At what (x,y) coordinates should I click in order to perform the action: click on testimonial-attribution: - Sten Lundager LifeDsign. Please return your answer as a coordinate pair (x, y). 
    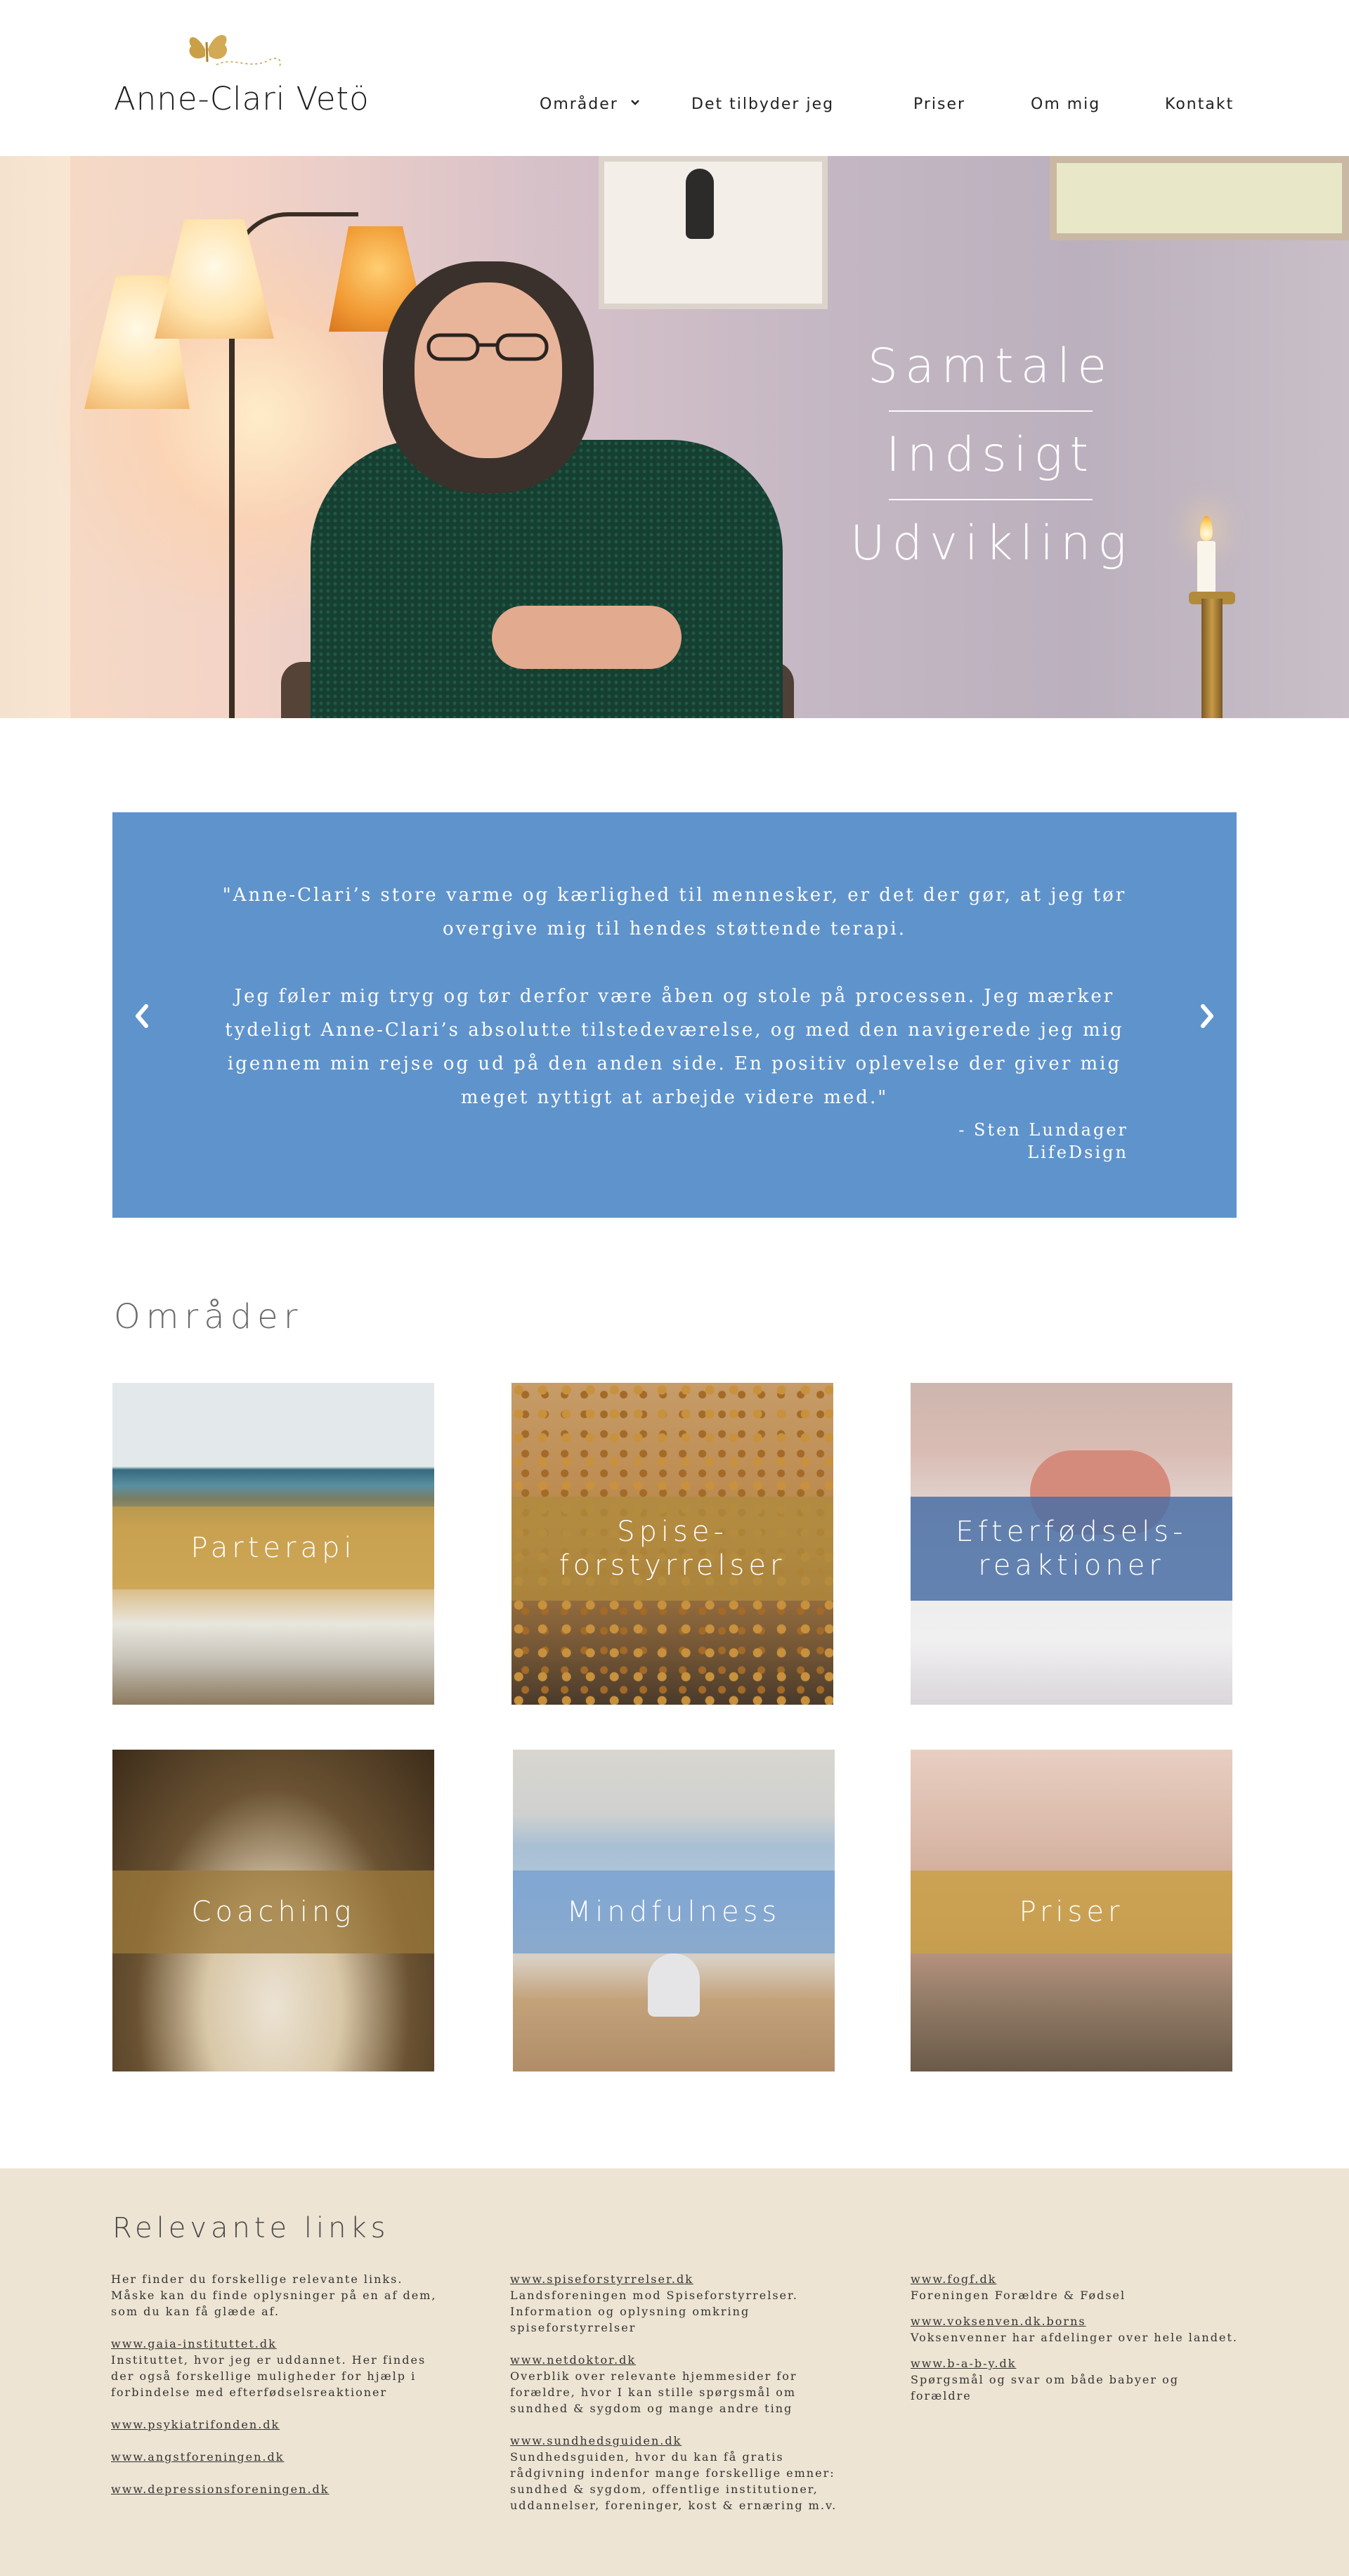
    Looking at the image, I should click on (1043, 1141).